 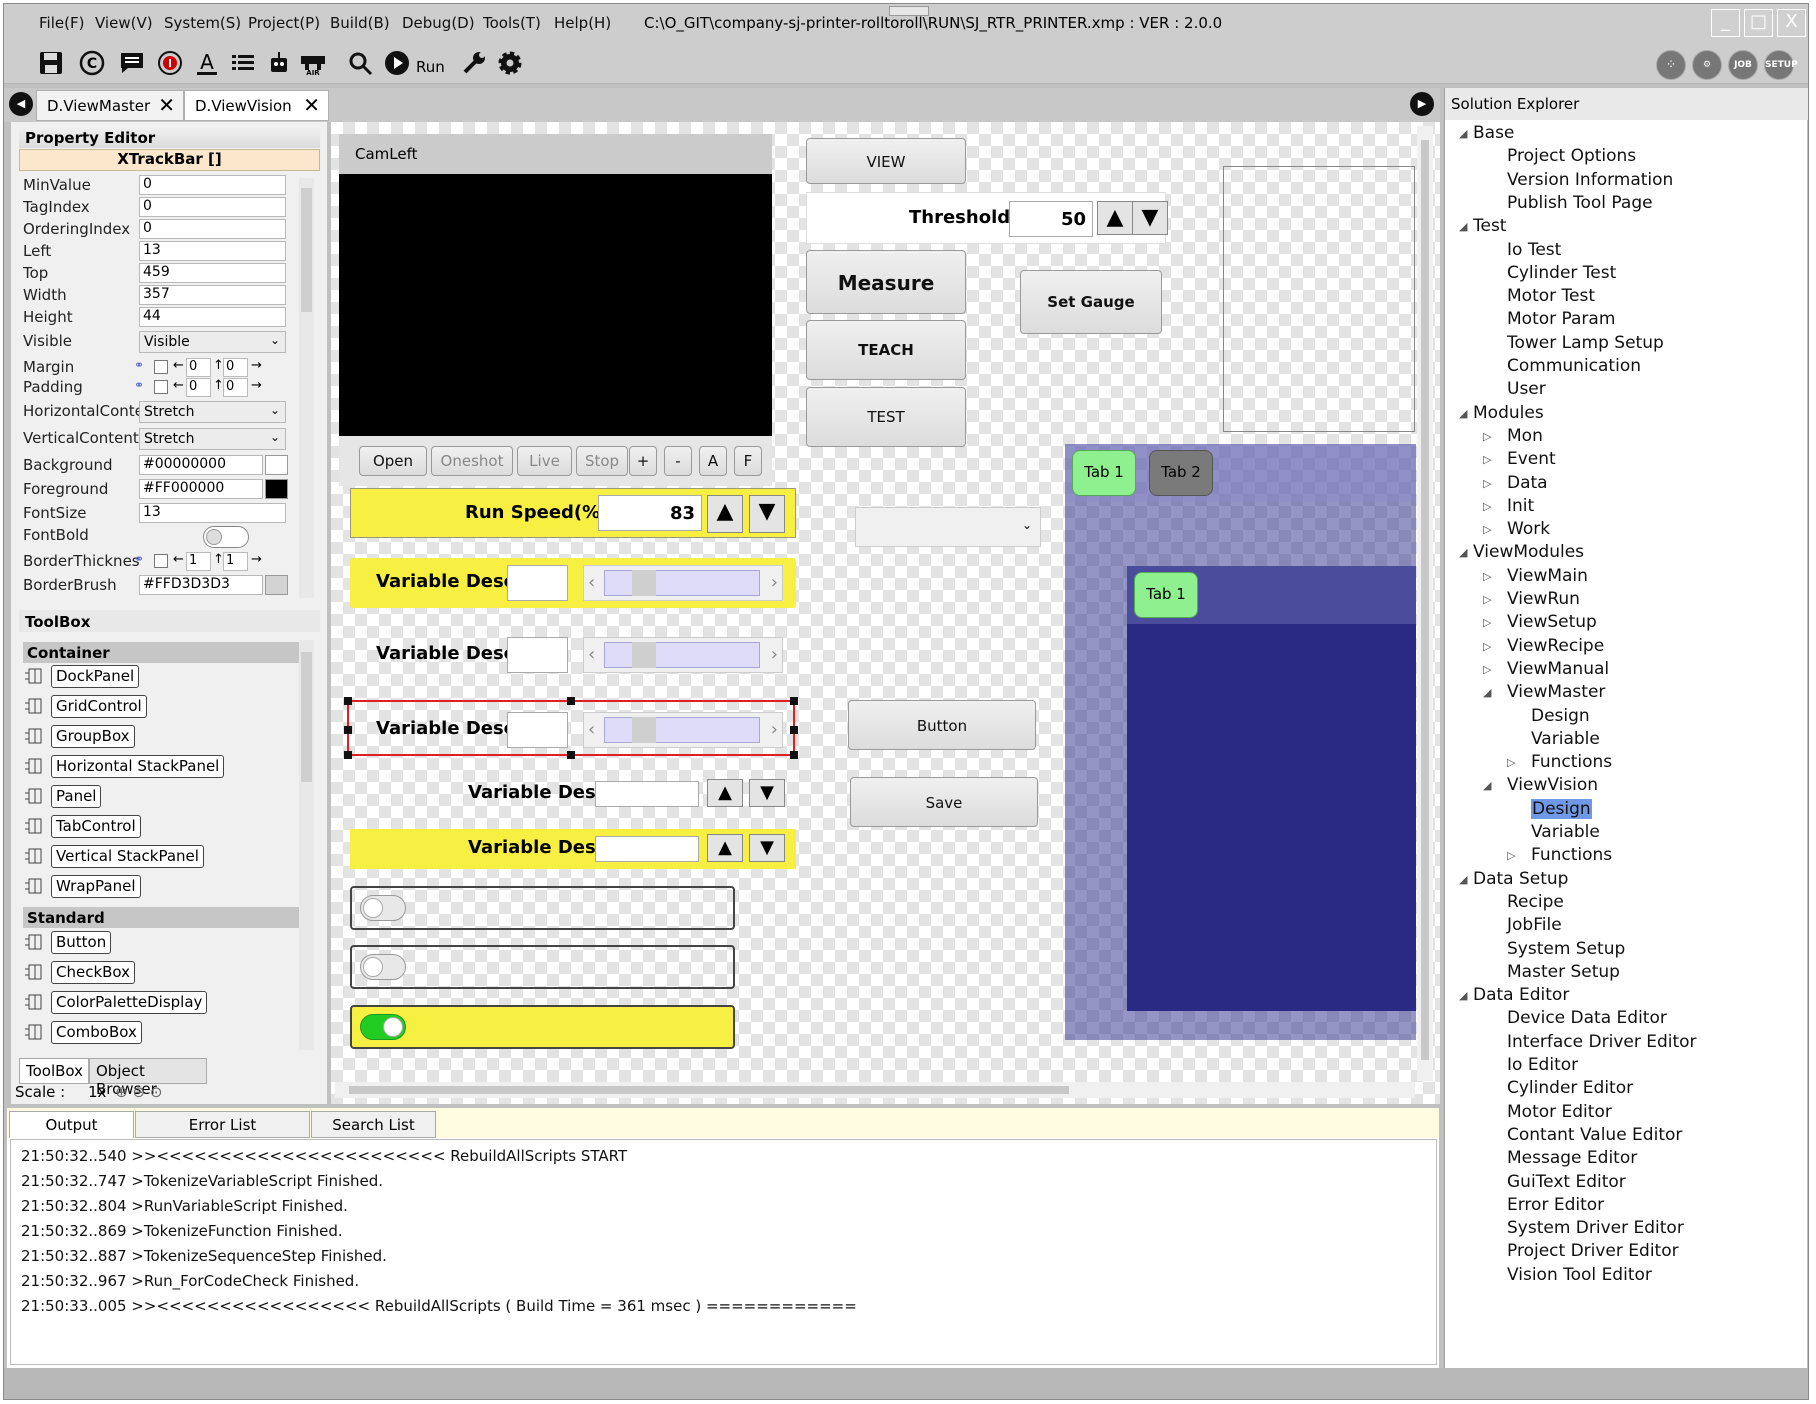 I want to click on toggle-switch-on, so click(x=383, y=1027).